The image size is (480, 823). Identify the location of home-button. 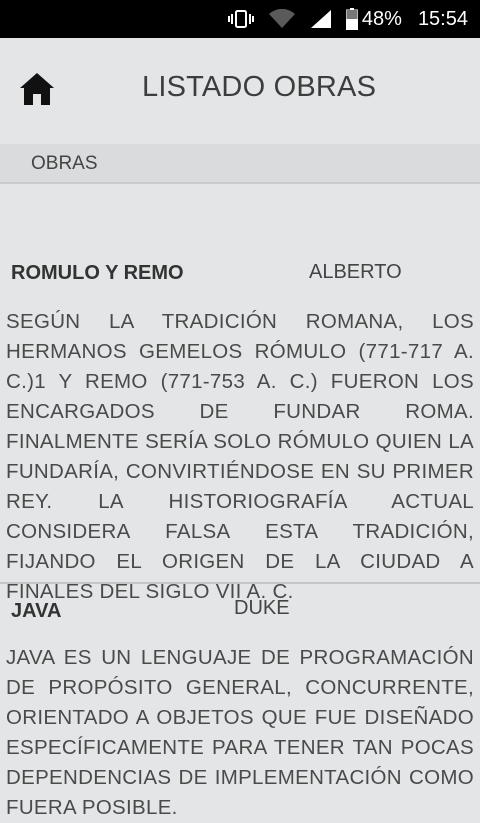
(37, 89).